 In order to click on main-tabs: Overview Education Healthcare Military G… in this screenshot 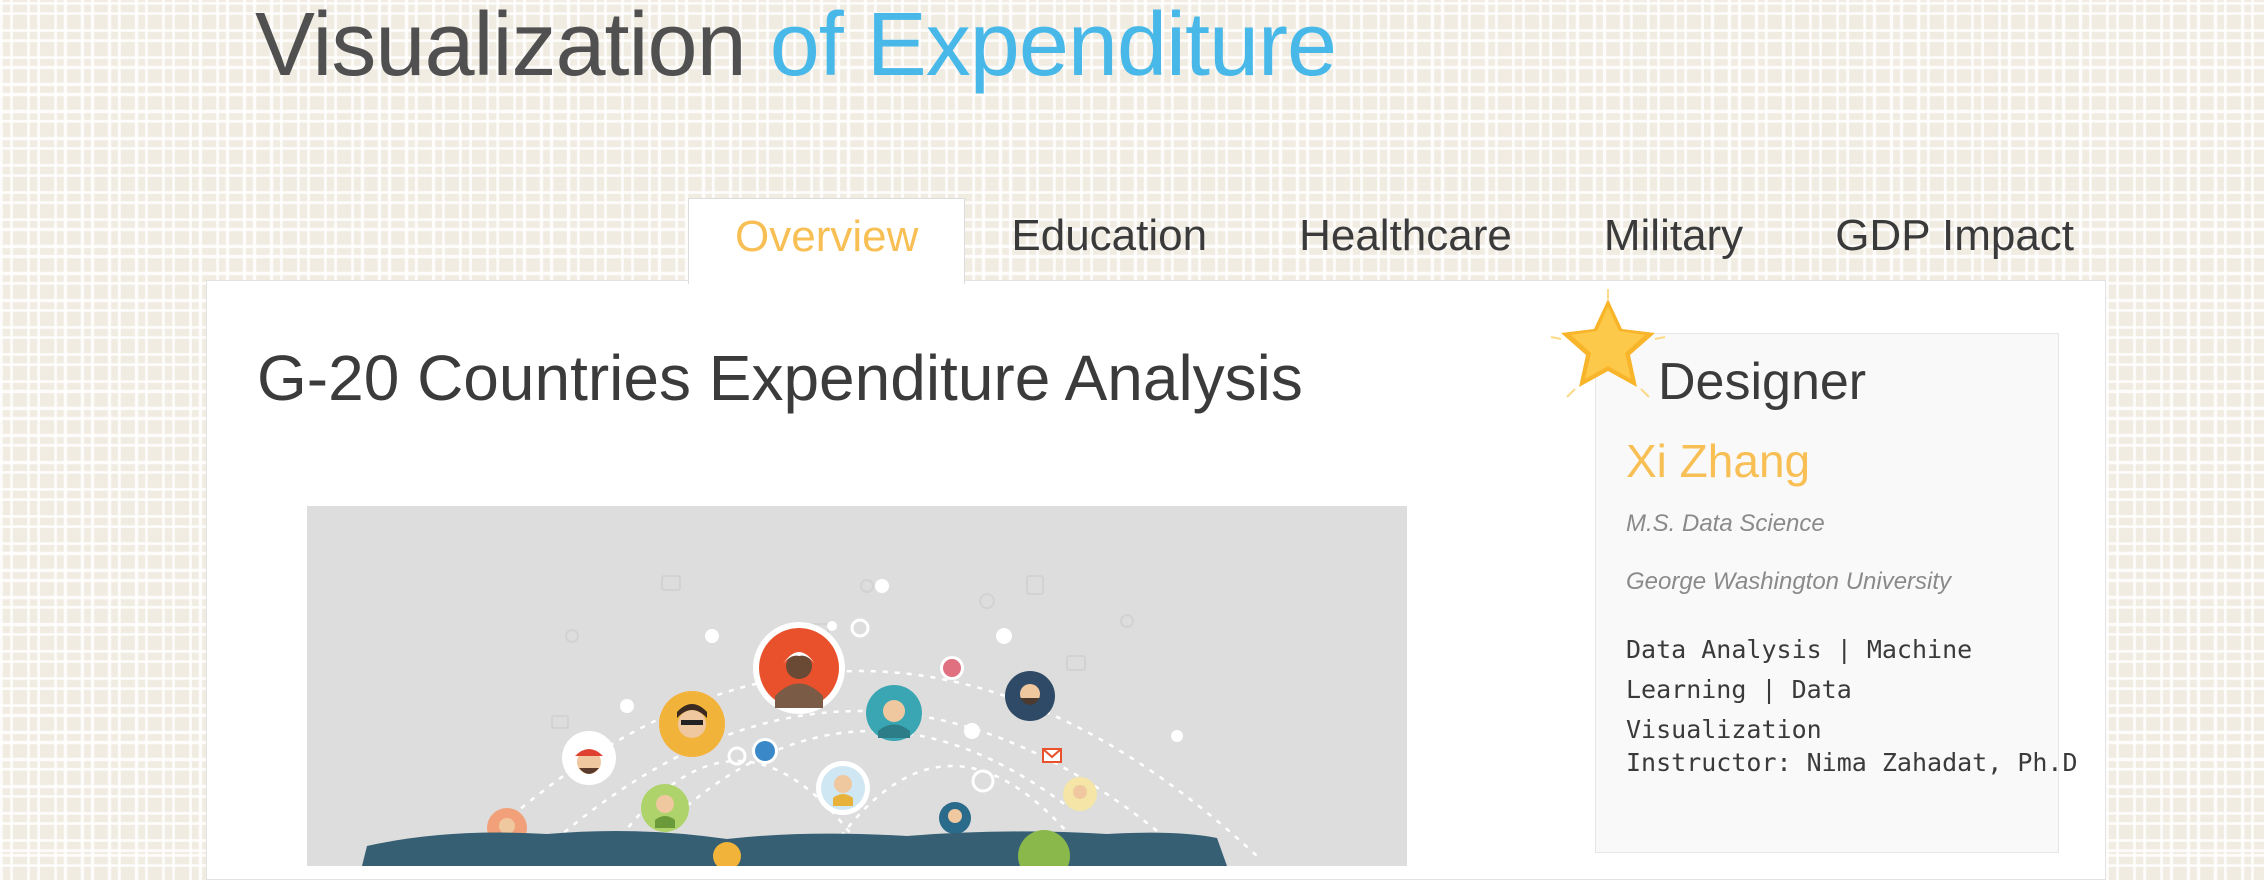, I will do `click(1404, 241)`.